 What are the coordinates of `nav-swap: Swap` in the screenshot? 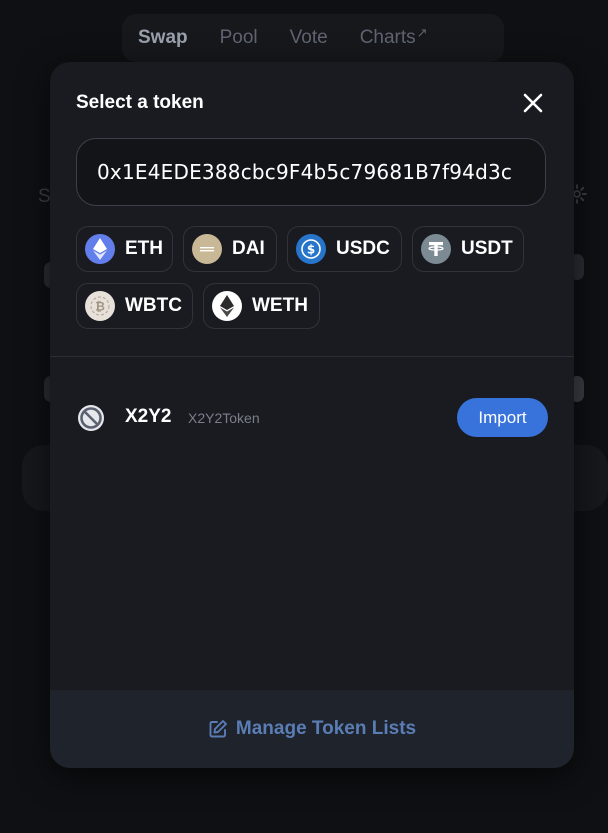 It's located at (163, 38).